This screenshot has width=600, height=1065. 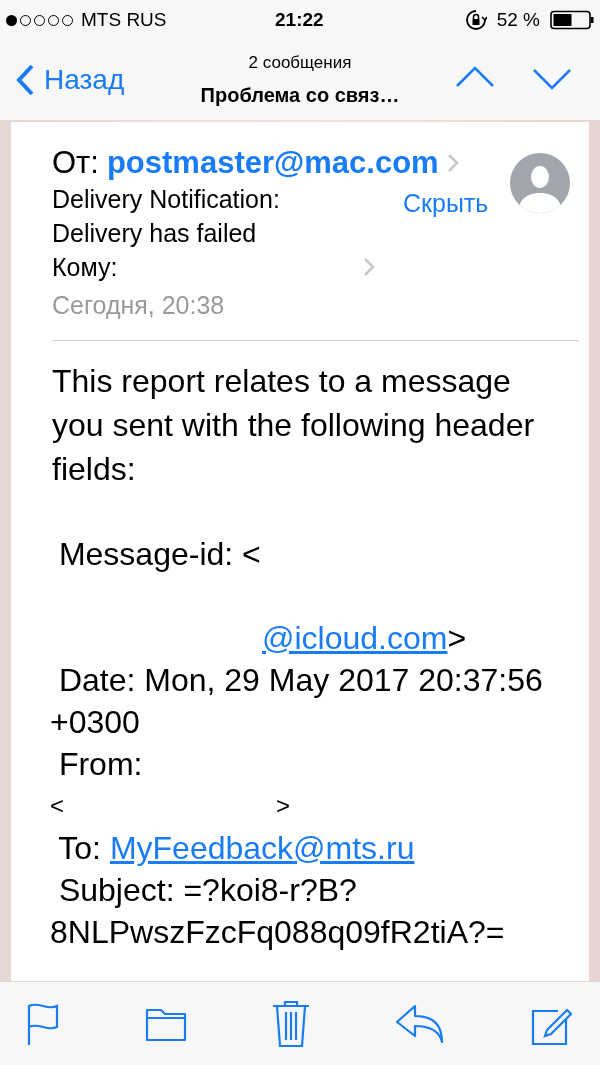 What do you see at coordinates (139, 305) in the screenshot?
I see `date-text: Сегодня, 20:38` at bounding box center [139, 305].